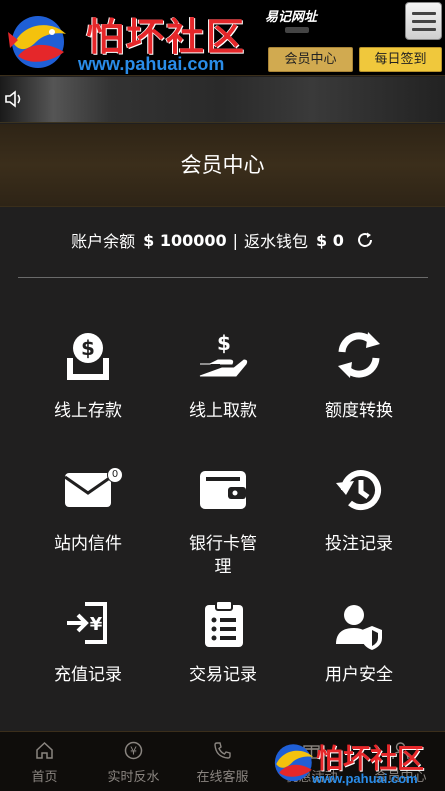 The height and width of the screenshot is (791, 445). What do you see at coordinates (222, 761) in the screenshot?
I see `nav-item-support: 在线客服` at bounding box center [222, 761].